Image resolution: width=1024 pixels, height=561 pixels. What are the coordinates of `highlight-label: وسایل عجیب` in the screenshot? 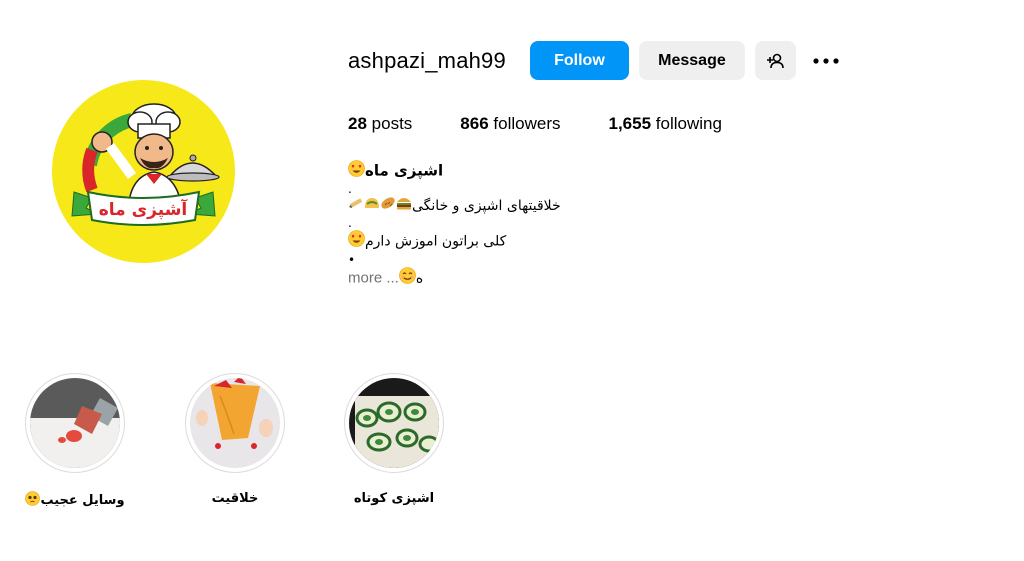 It's located at (82, 500).